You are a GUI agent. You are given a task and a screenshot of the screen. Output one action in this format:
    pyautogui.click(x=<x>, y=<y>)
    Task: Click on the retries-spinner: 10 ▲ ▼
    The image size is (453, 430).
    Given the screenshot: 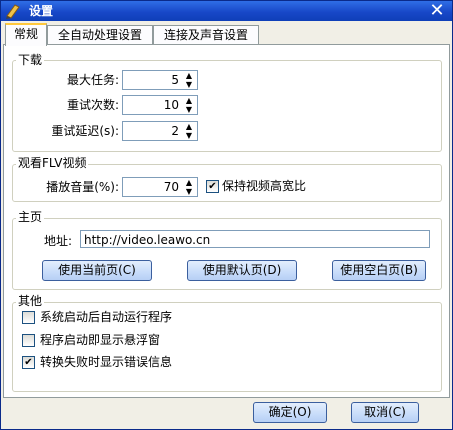 What is the action you would take?
    pyautogui.click(x=160, y=105)
    